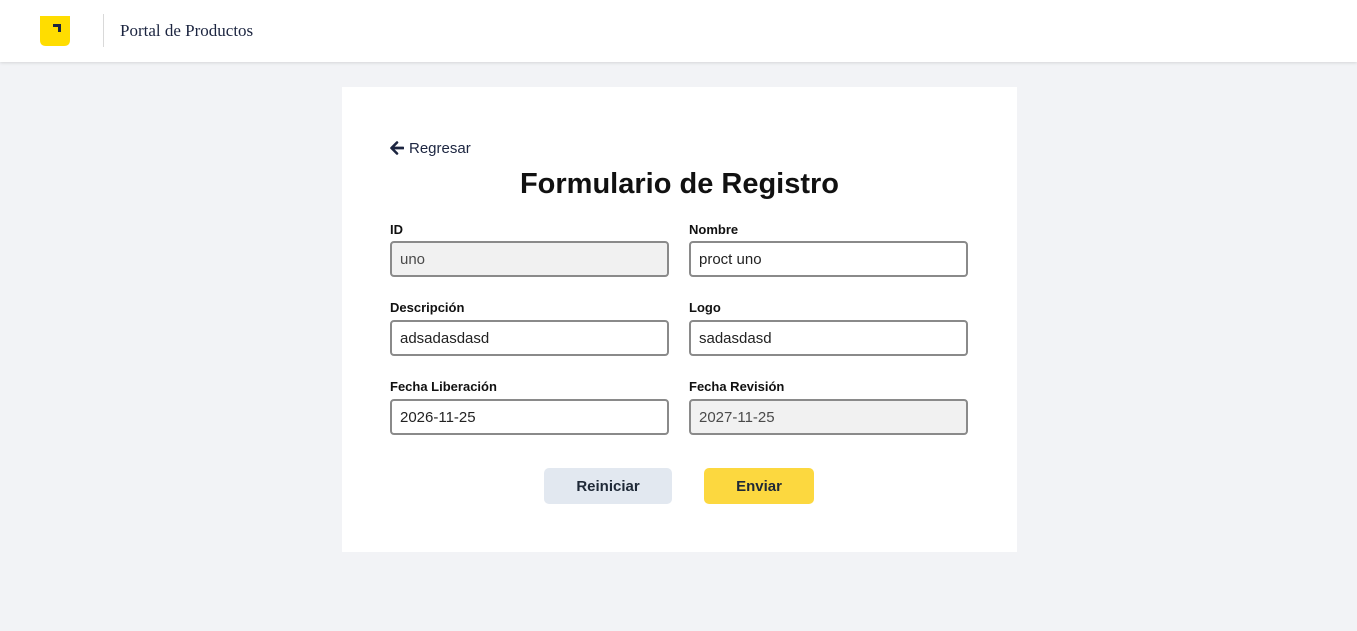 Image resolution: width=1357 pixels, height=631 pixels. What do you see at coordinates (705, 307) in the screenshot?
I see `logo-label: Logo` at bounding box center [705, 307].